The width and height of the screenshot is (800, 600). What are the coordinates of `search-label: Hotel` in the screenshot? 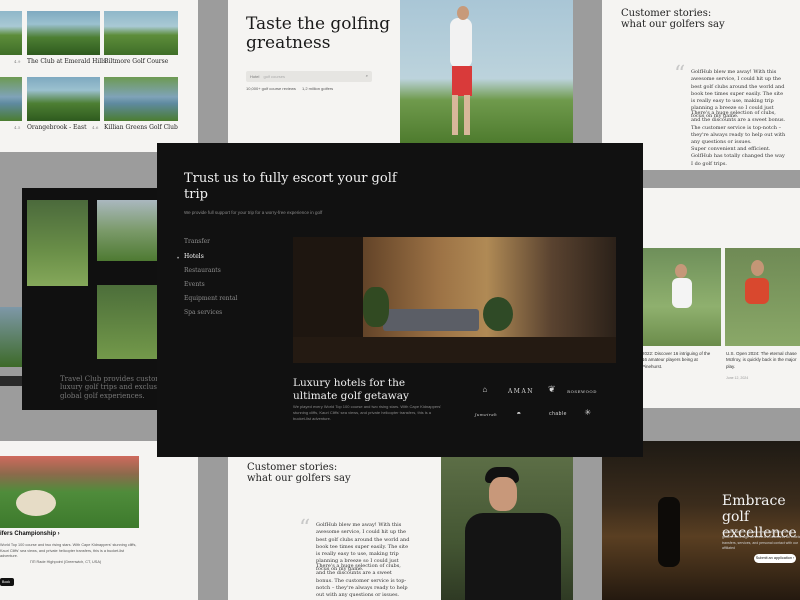 It's located at (255, 76).